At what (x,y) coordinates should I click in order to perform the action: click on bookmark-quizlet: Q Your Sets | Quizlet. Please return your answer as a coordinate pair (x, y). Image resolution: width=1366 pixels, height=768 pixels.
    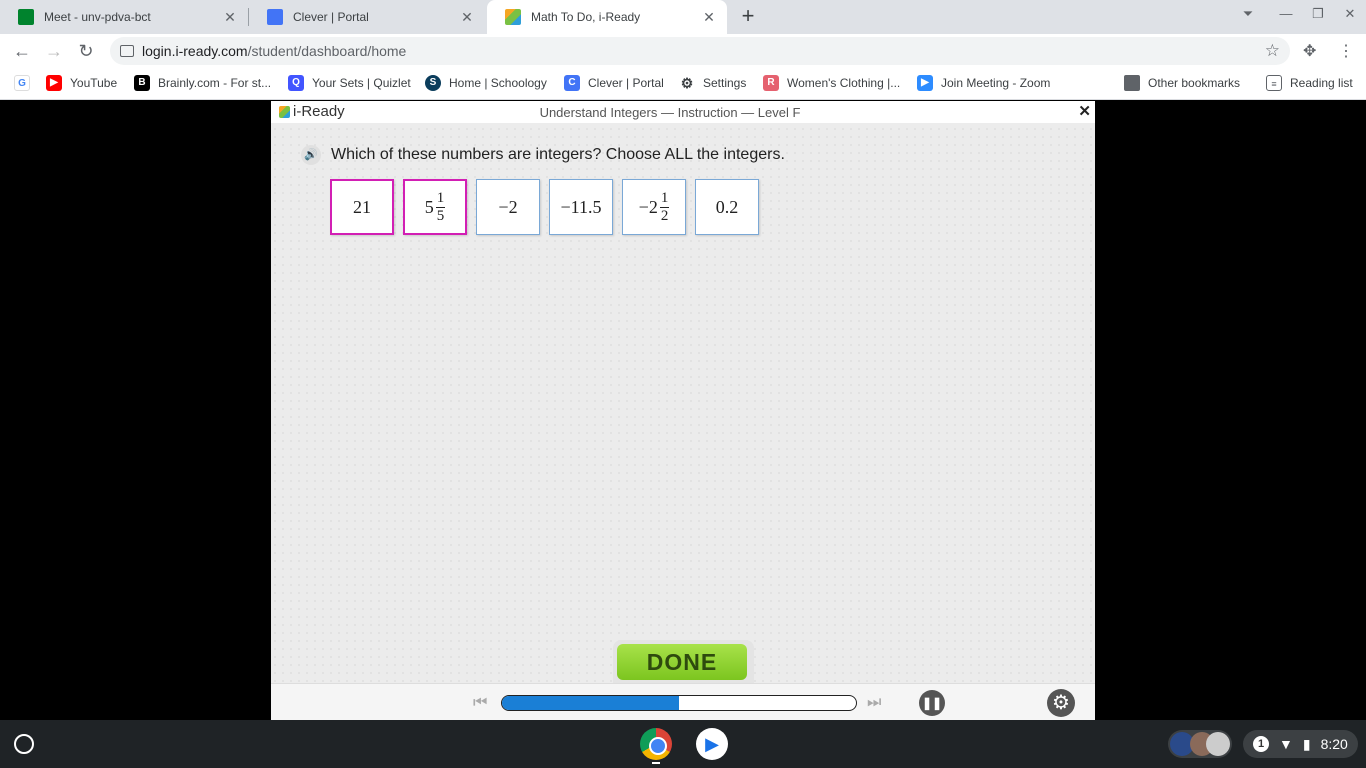
    Looking at the image, I should click on (349, 83).